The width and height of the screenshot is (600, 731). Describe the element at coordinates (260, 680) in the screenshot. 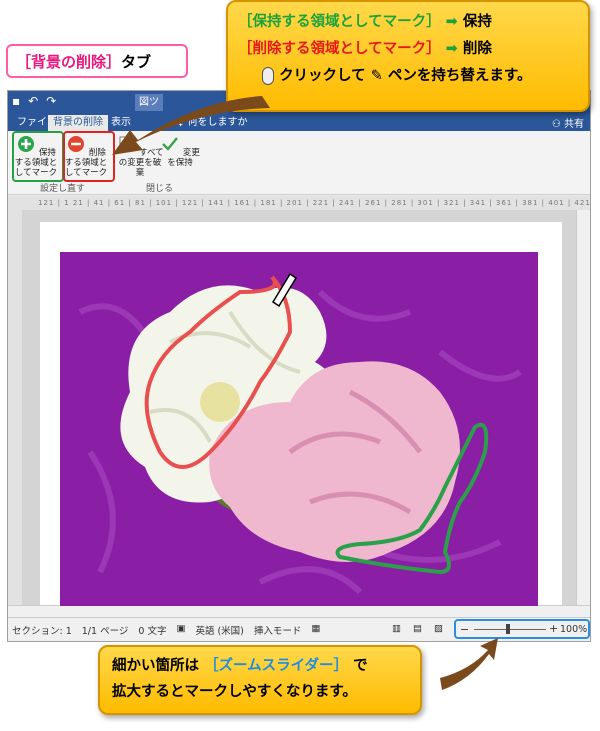

I see `zoom-tip-callout: 細かい箇所は ［ズームスライダー］ で 拡大するとマークしやすくなります。` at that location.